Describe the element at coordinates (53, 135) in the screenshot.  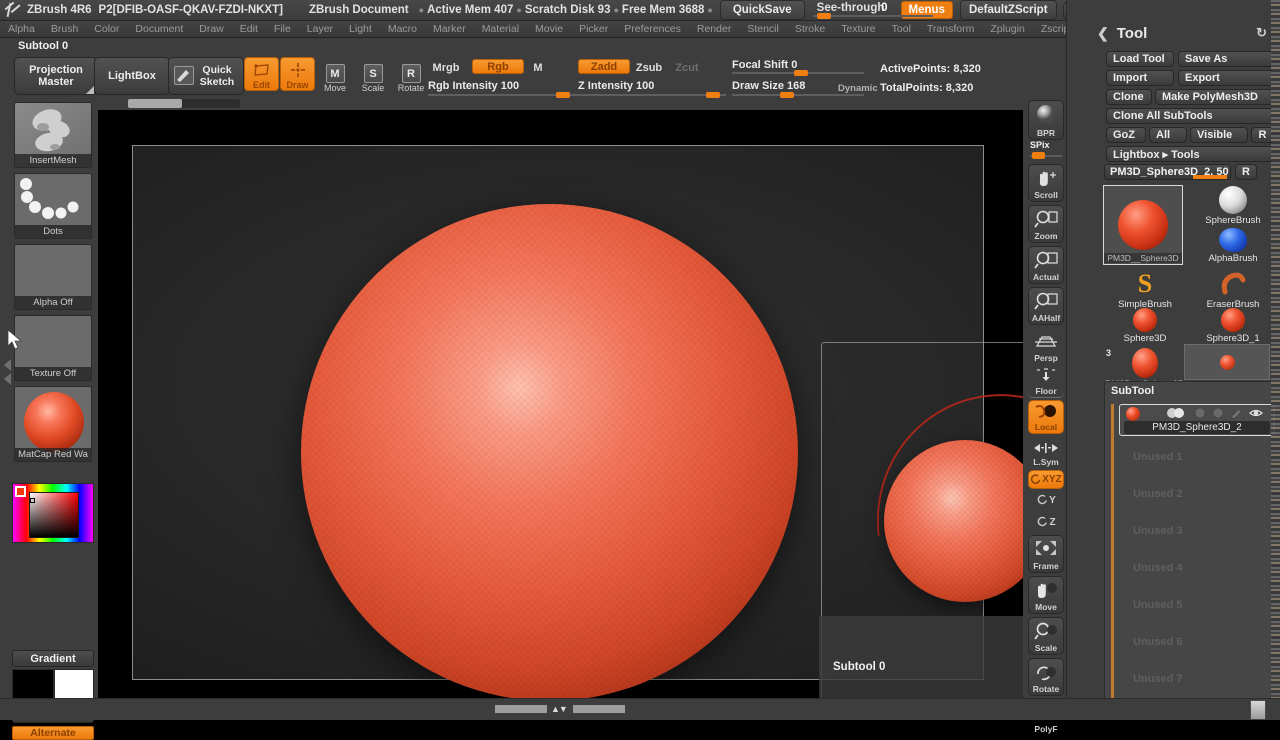
I see `brush-thumbnail: InsertMesh` at that location.